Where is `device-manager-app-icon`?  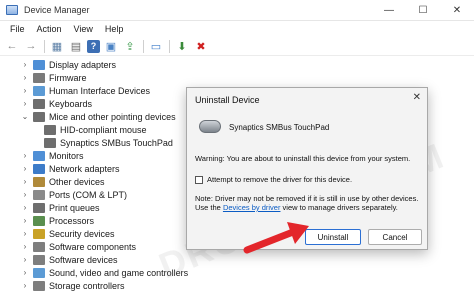
device-manager-app-icon is located at coordinates (12, 10).